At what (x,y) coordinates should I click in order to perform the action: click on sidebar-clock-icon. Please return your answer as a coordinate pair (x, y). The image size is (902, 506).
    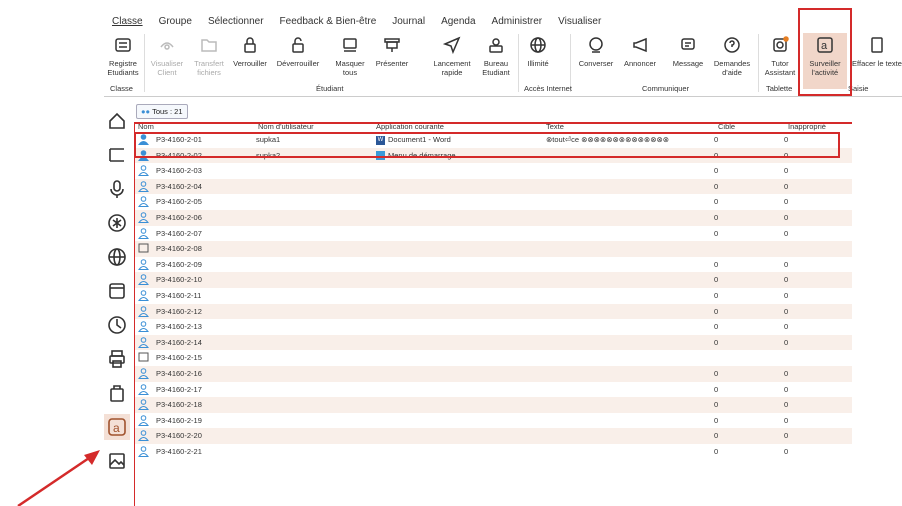
    Looking at the image, I should click on (117, 325).